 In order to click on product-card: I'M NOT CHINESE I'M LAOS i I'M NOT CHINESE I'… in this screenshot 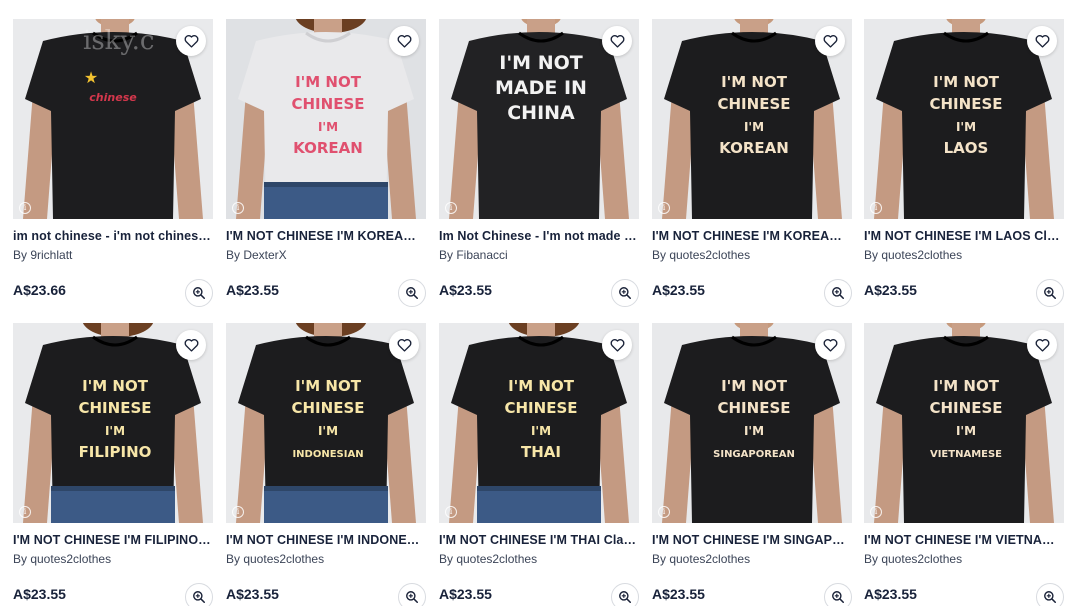, I will do `click(964, 163)`.